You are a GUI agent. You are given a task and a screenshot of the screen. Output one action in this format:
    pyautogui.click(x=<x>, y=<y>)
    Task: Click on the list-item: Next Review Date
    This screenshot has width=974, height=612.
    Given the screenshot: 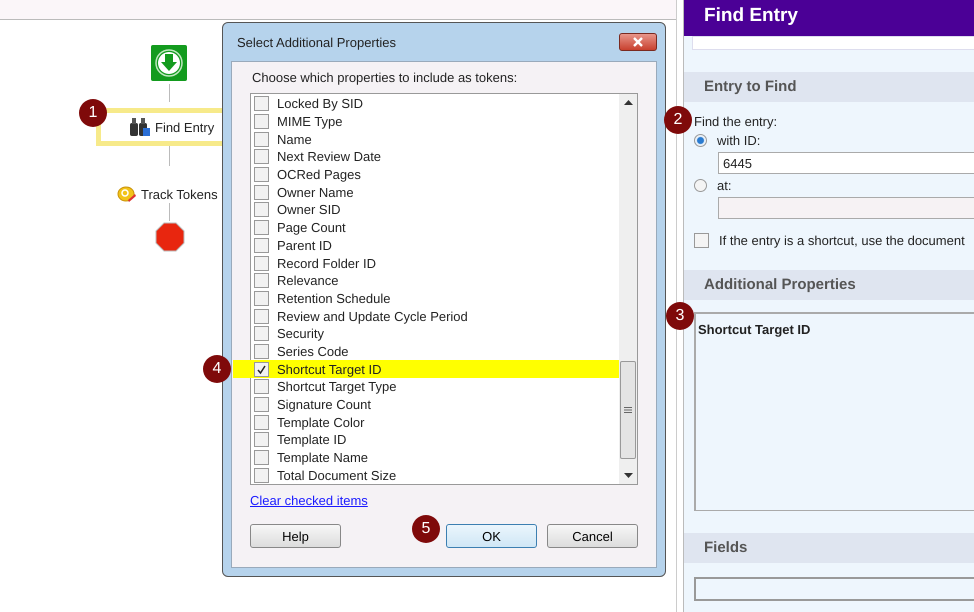 What is the action you would take?
    pyautogui.click(x=435, y=157)
    